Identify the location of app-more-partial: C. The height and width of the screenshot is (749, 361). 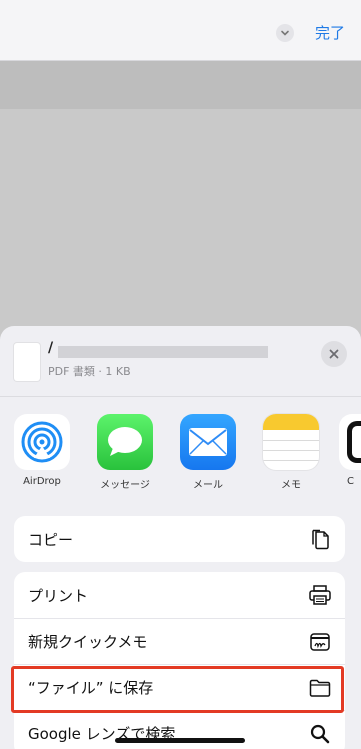
(350, 450).